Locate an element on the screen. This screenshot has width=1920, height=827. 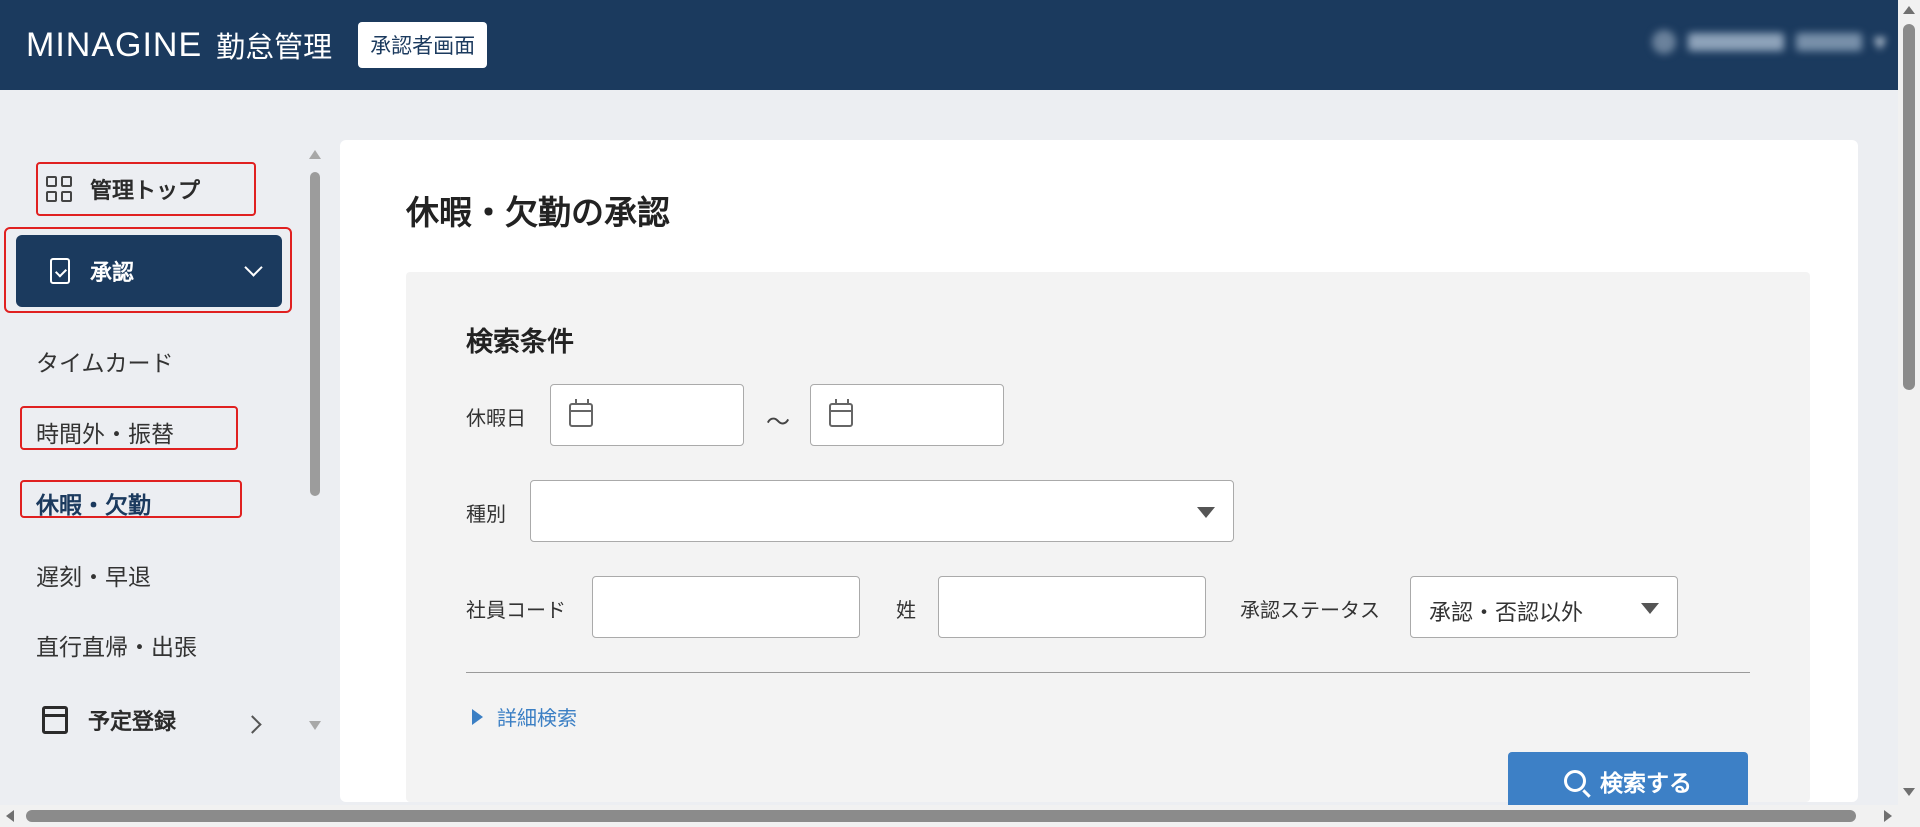
sidebar-item-admin-top: 管理トップ is located at coordinates (146, 189).